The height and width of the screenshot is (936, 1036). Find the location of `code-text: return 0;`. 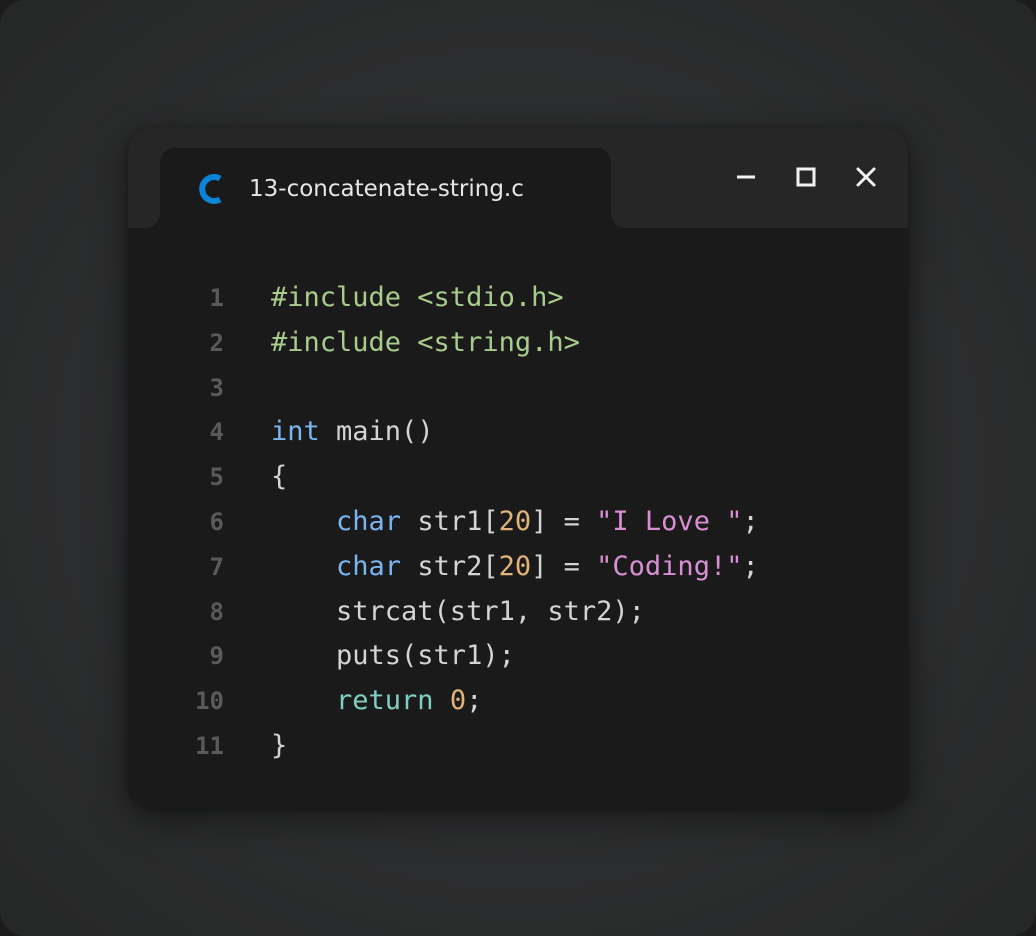

code-text: return 0; is located at coordinates (376, 701).